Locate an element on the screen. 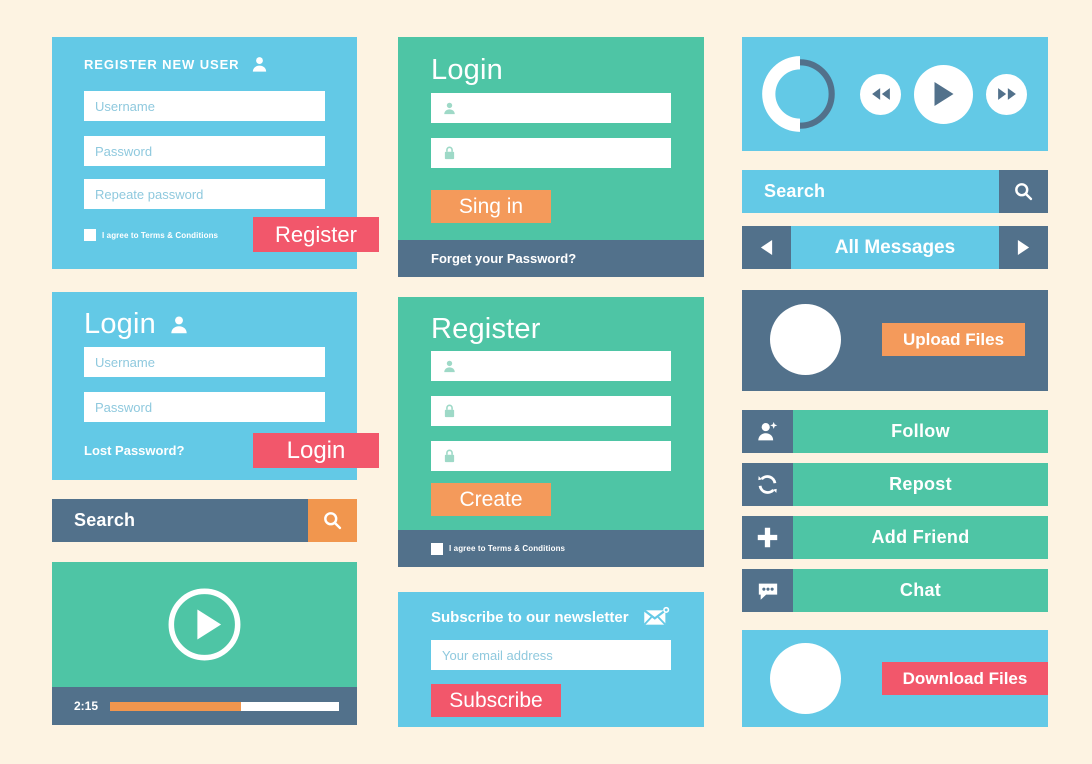 The width and height of the screenshot is (1092, 764). login-left-username-input: Username is located at coordinates (204, 362).